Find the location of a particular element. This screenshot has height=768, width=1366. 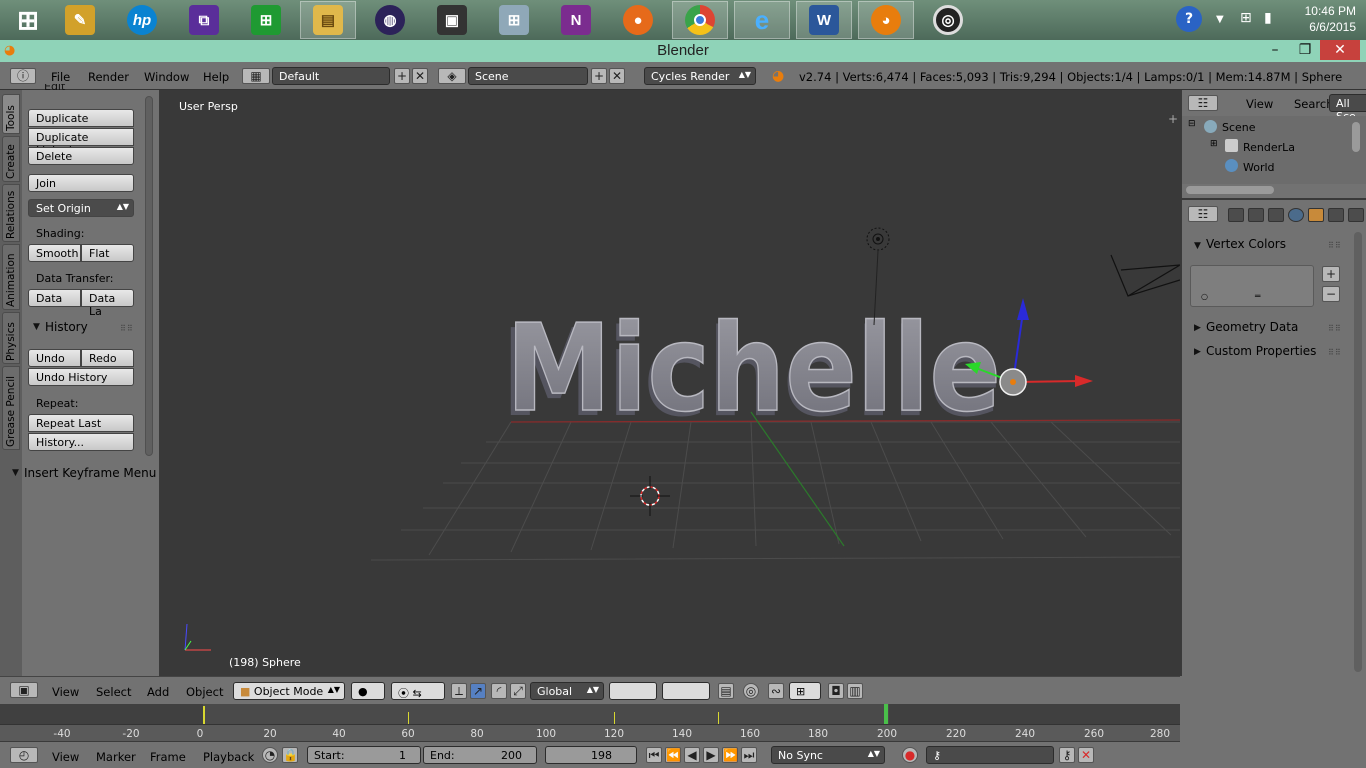

current-frame-field: 198 is located at coordinates (591, 755).